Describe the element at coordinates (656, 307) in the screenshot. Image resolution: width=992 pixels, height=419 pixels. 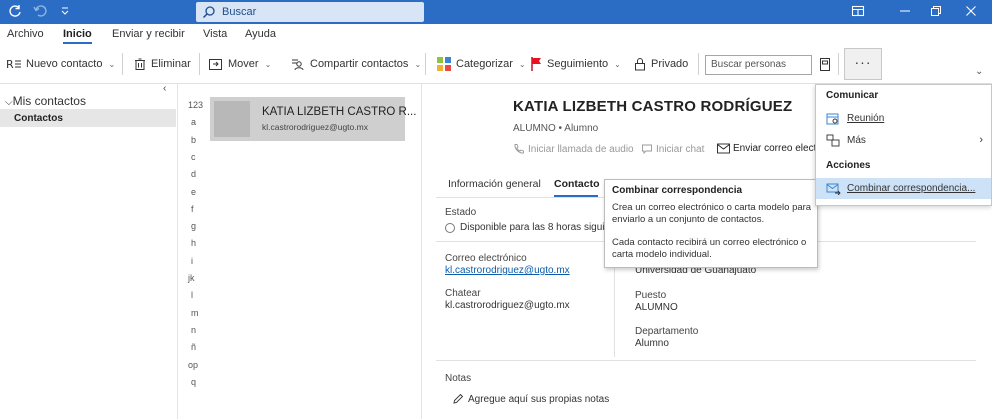
I see `job-title-value: ALUMNO` at that location.